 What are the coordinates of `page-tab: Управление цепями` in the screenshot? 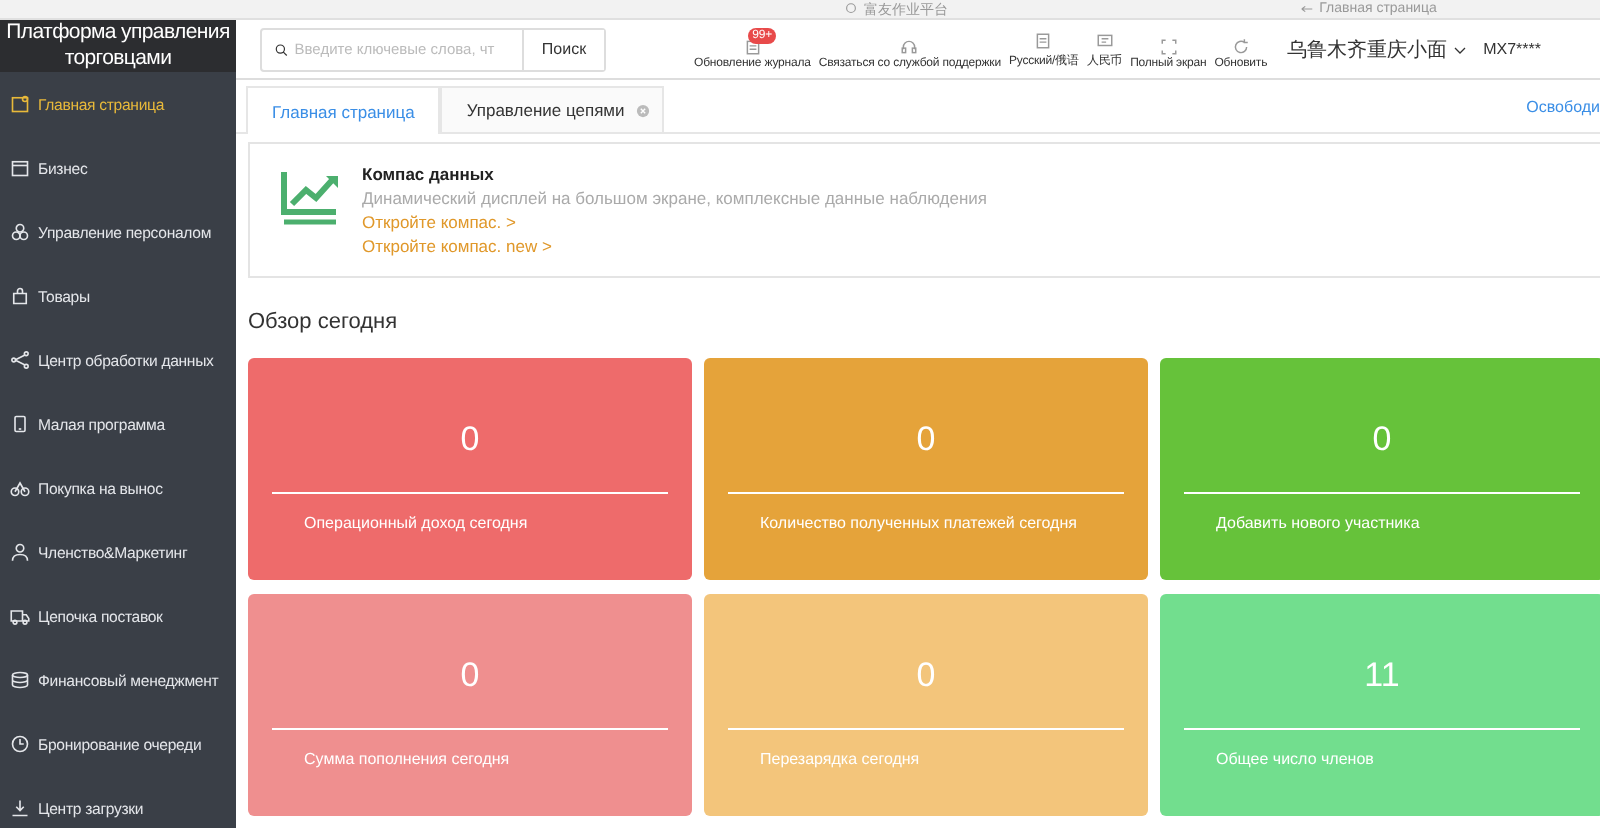 It's located at (552, 109).